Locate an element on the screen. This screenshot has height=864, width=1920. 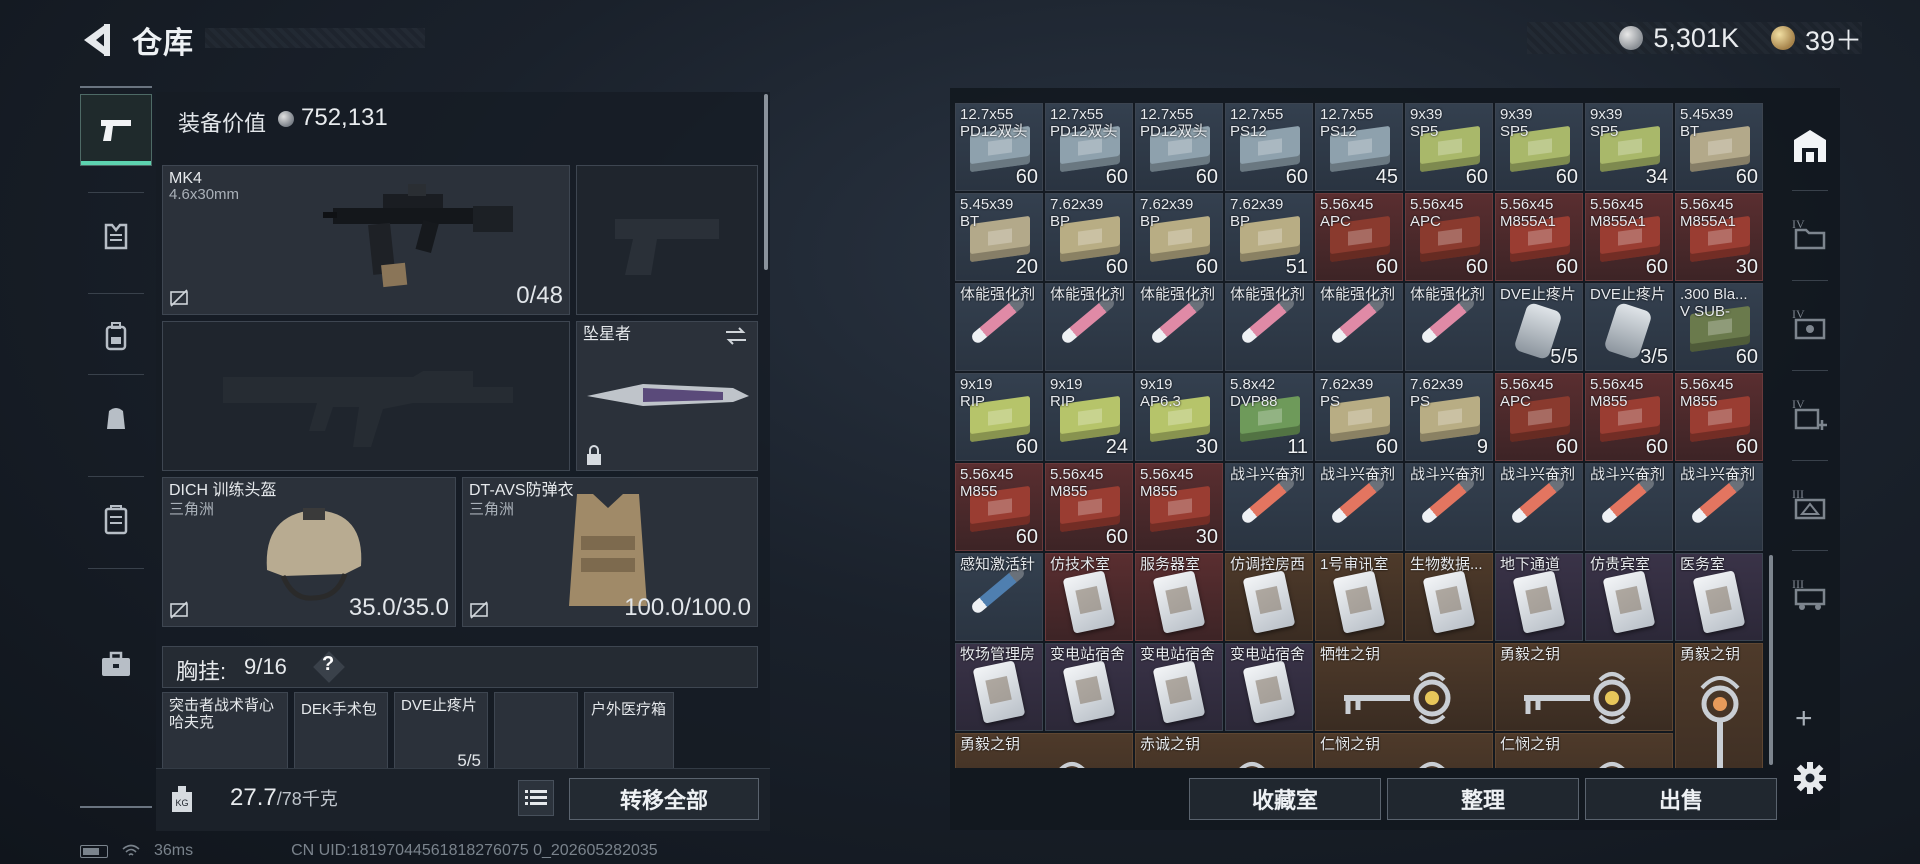
inventory-item: 地下通道 is located at coordinates (1539, 597).